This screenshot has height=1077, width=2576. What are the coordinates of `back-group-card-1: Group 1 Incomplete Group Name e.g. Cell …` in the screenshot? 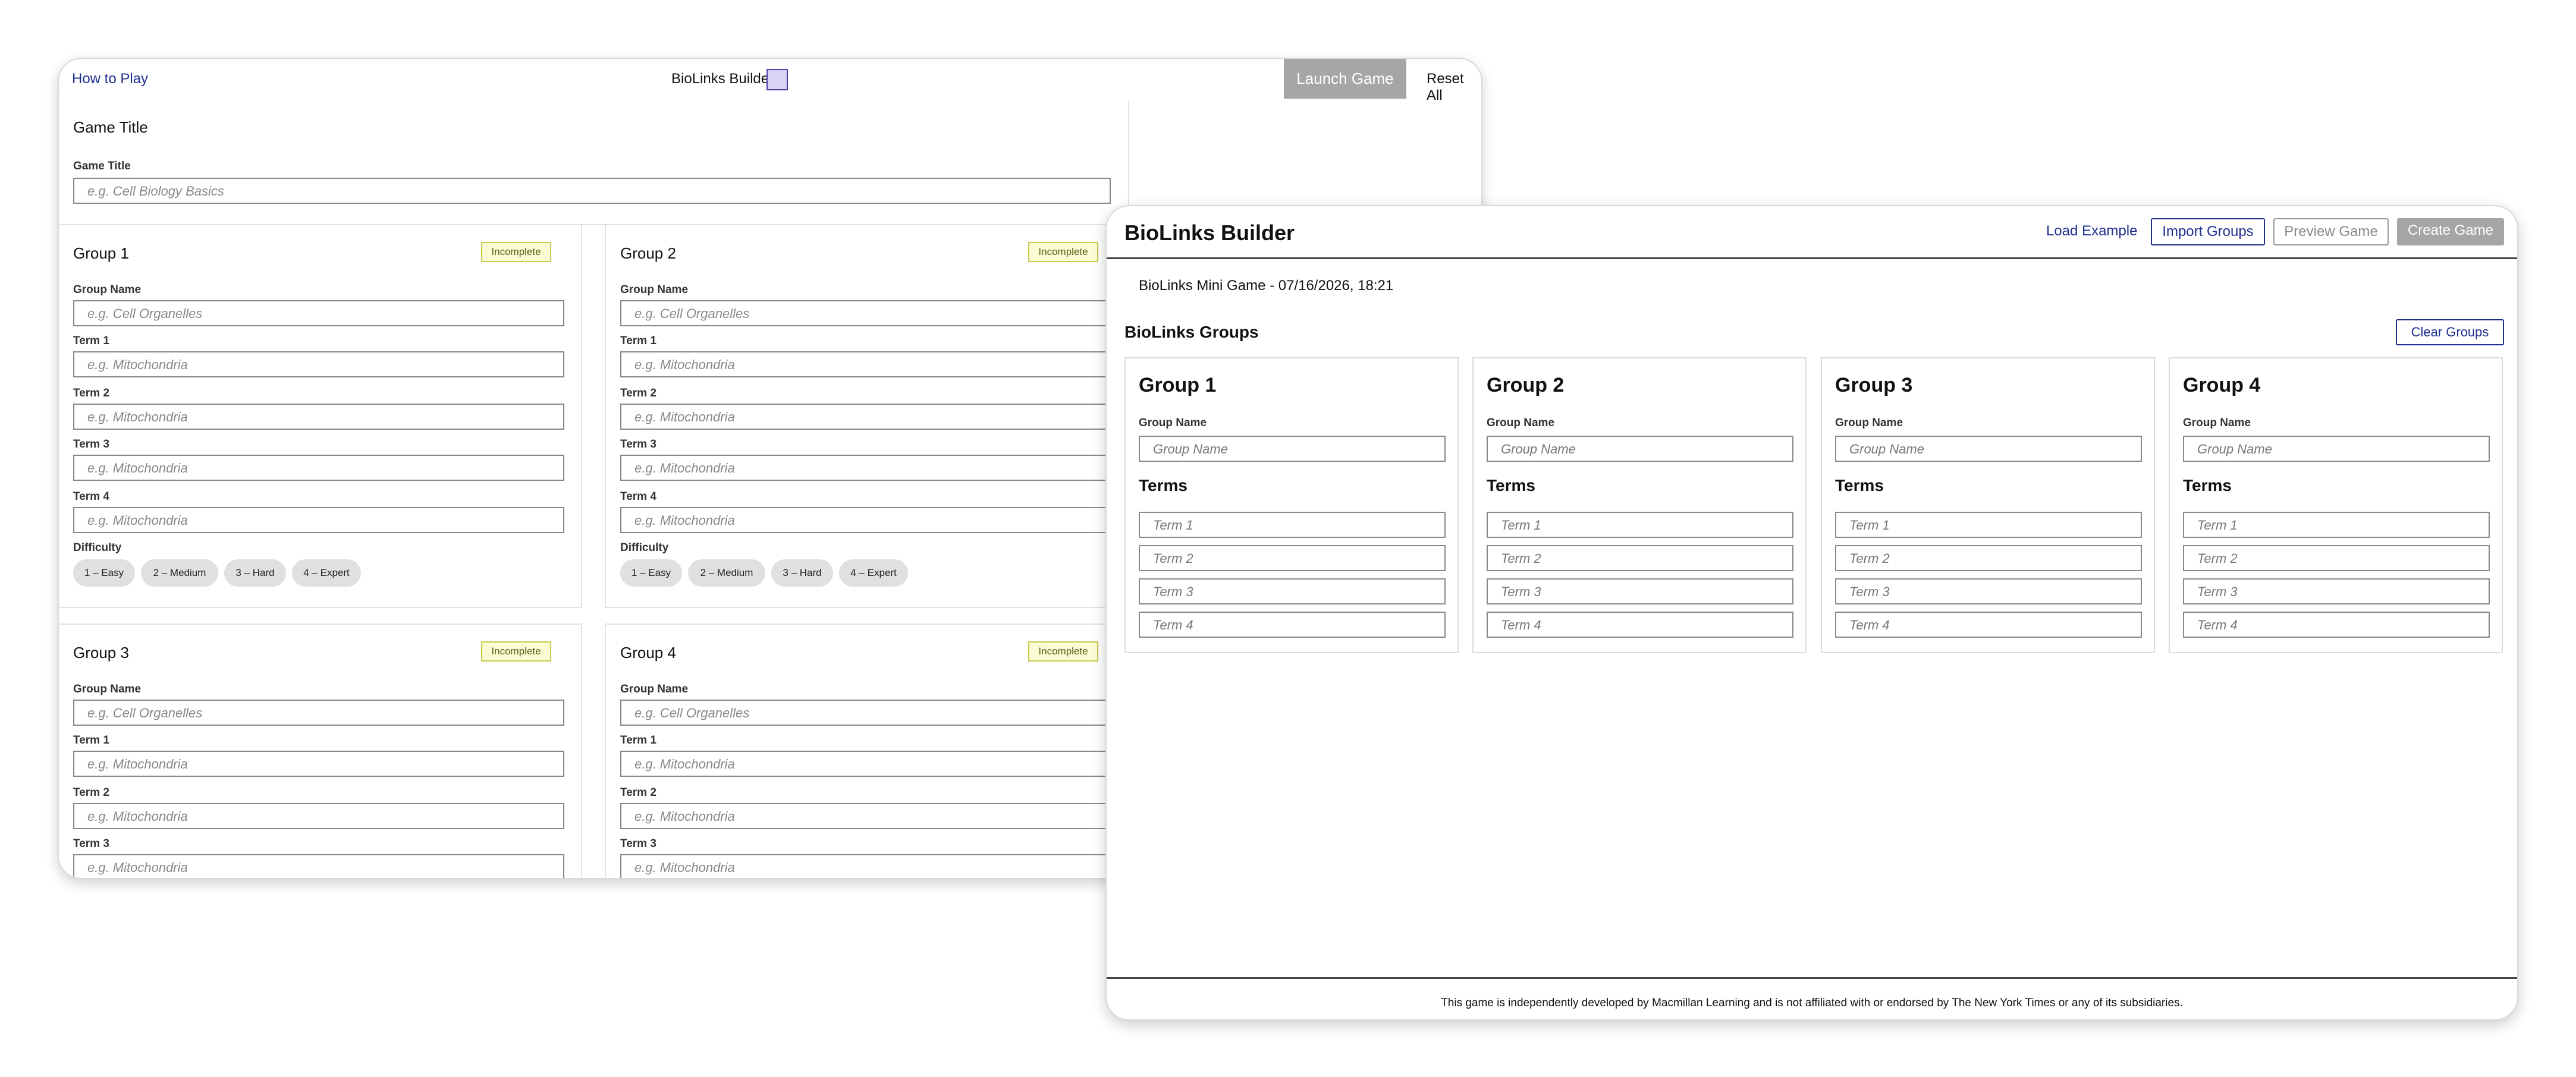 It's located at (320, 416).